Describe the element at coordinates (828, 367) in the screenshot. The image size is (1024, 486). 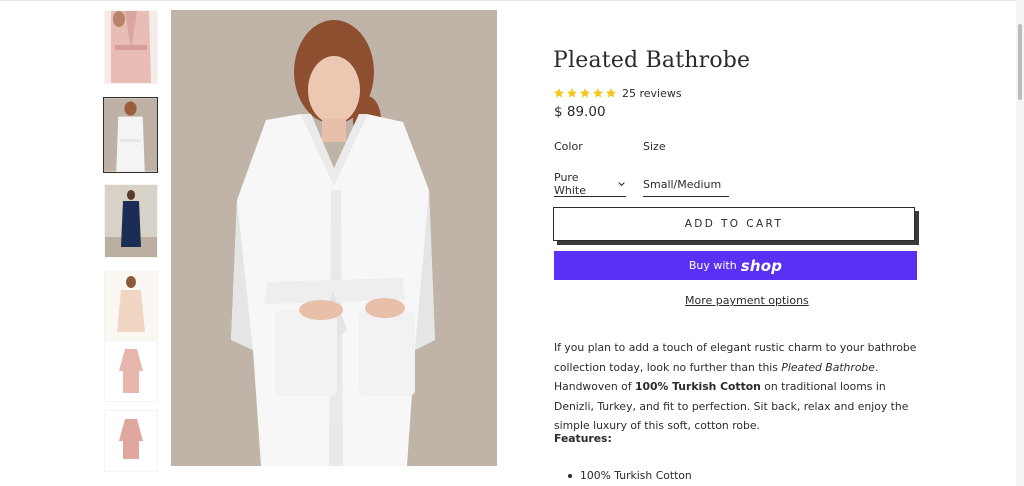
I see `description-product-name: Pleated Bathrobe` at that location.